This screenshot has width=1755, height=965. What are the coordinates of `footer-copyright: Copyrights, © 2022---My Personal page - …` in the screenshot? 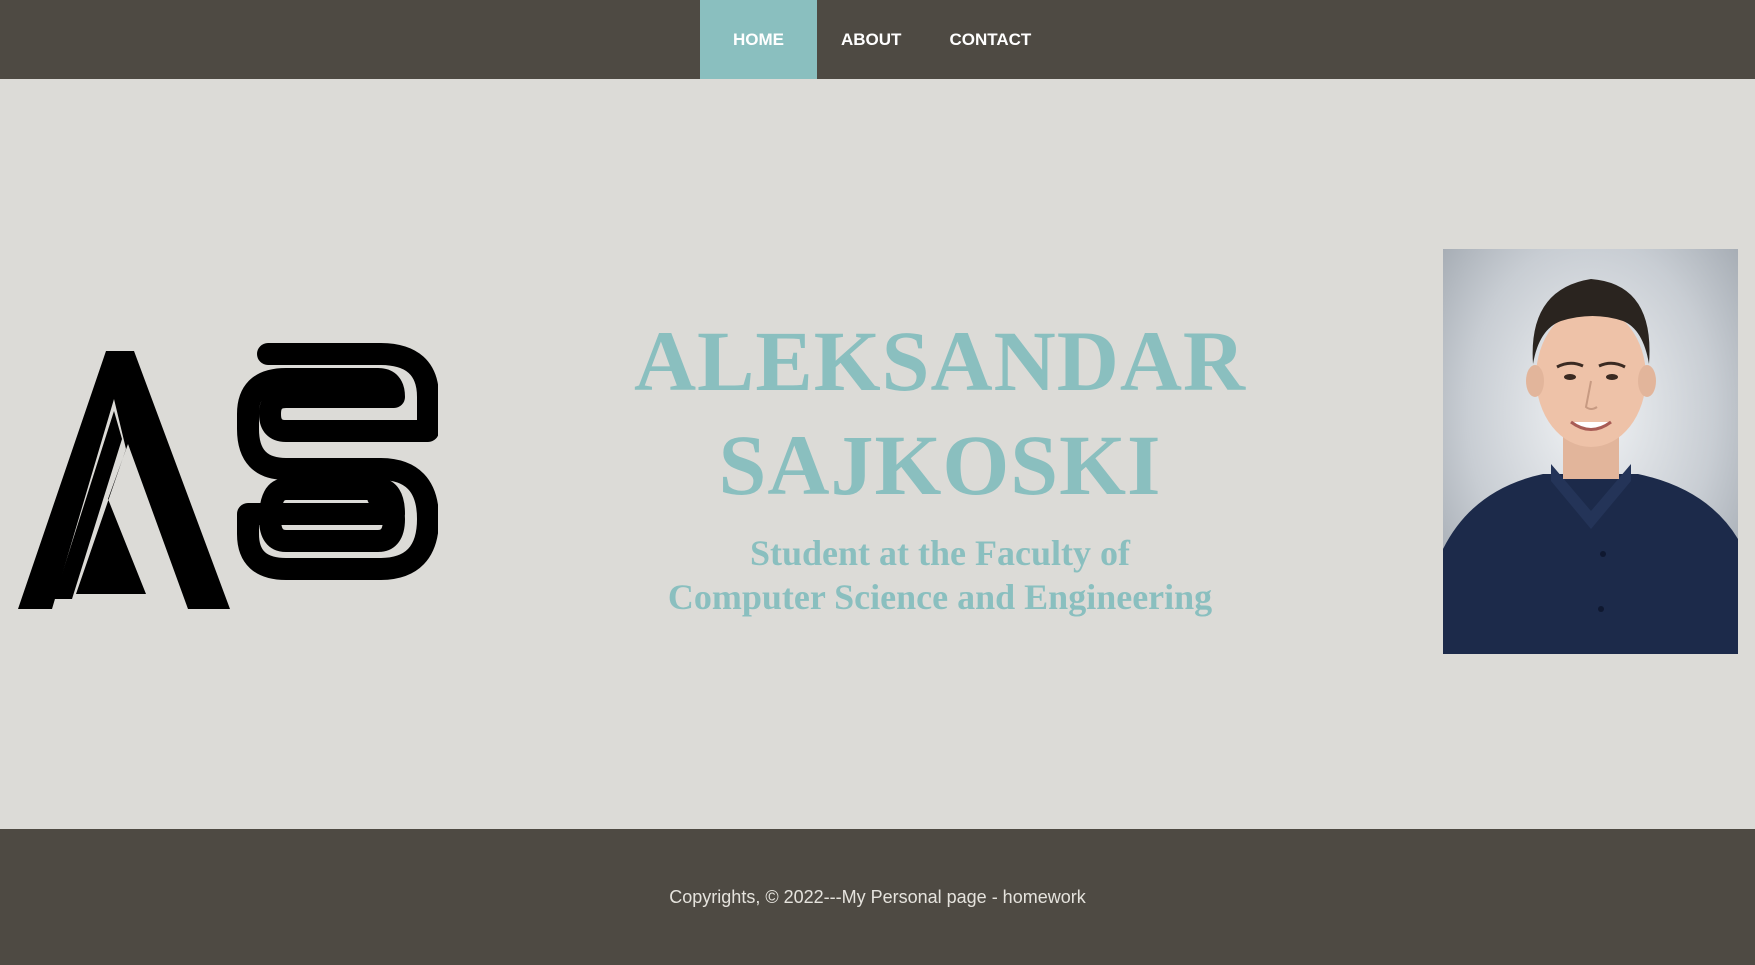 It's located at (877, 897).